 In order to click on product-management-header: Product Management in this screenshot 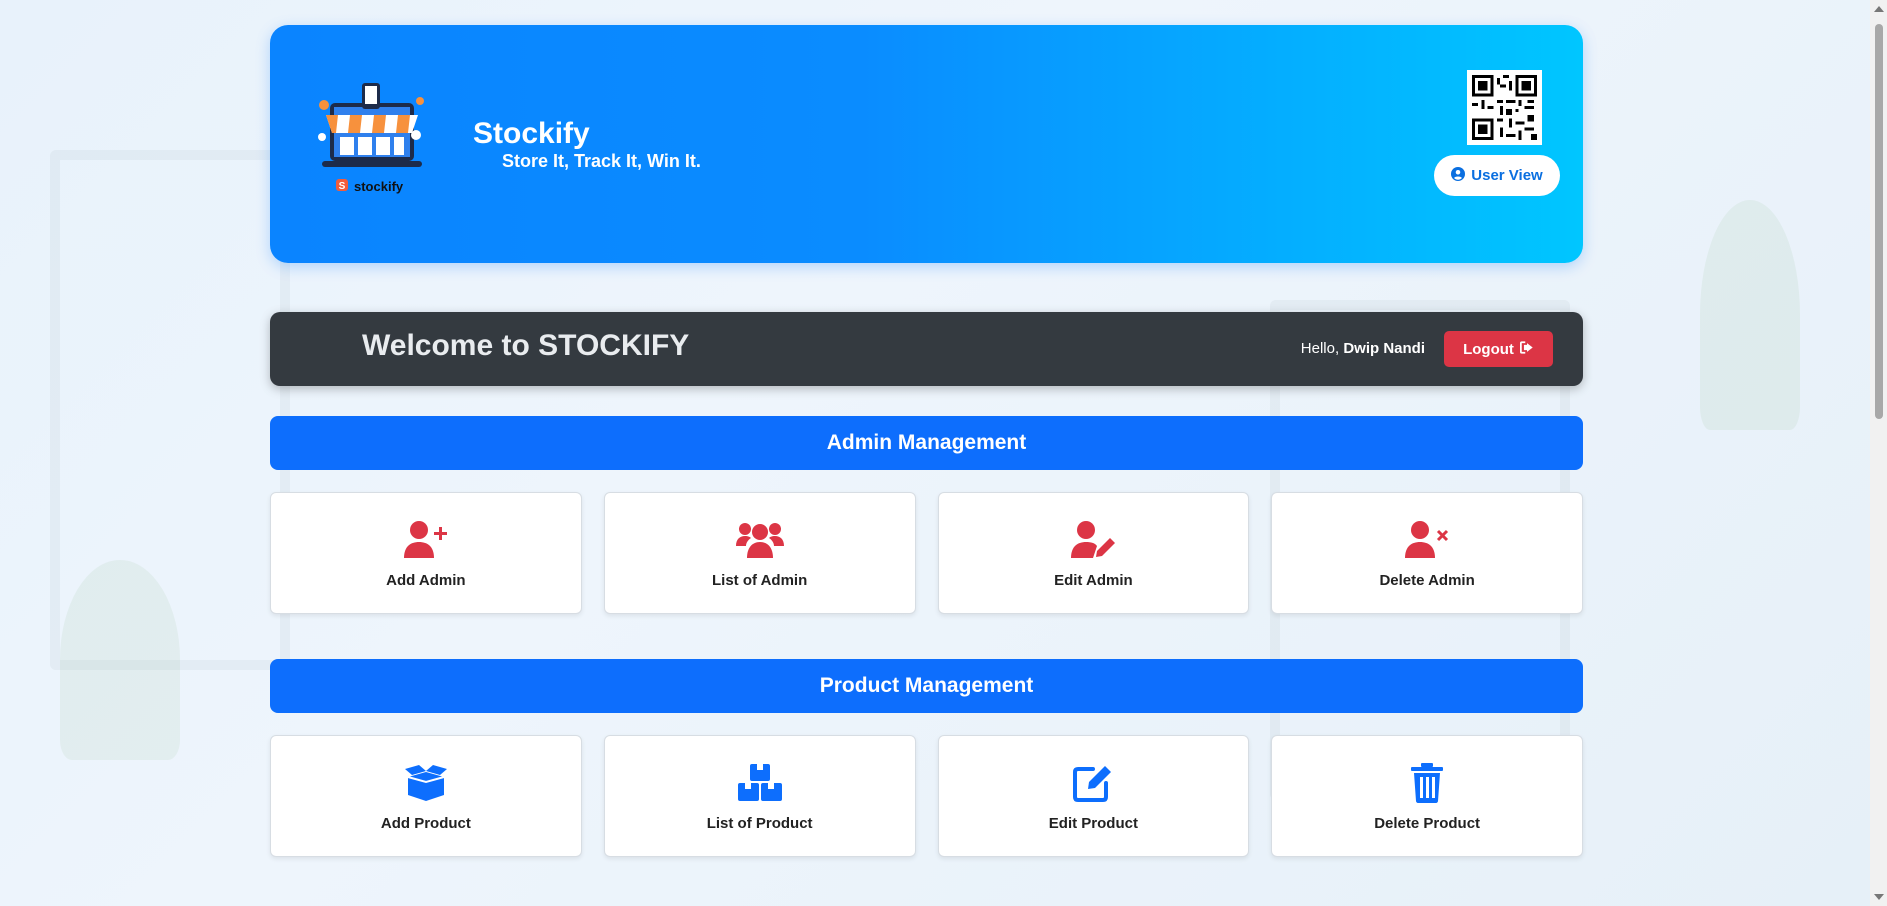, I will do `click(926, 686)`.